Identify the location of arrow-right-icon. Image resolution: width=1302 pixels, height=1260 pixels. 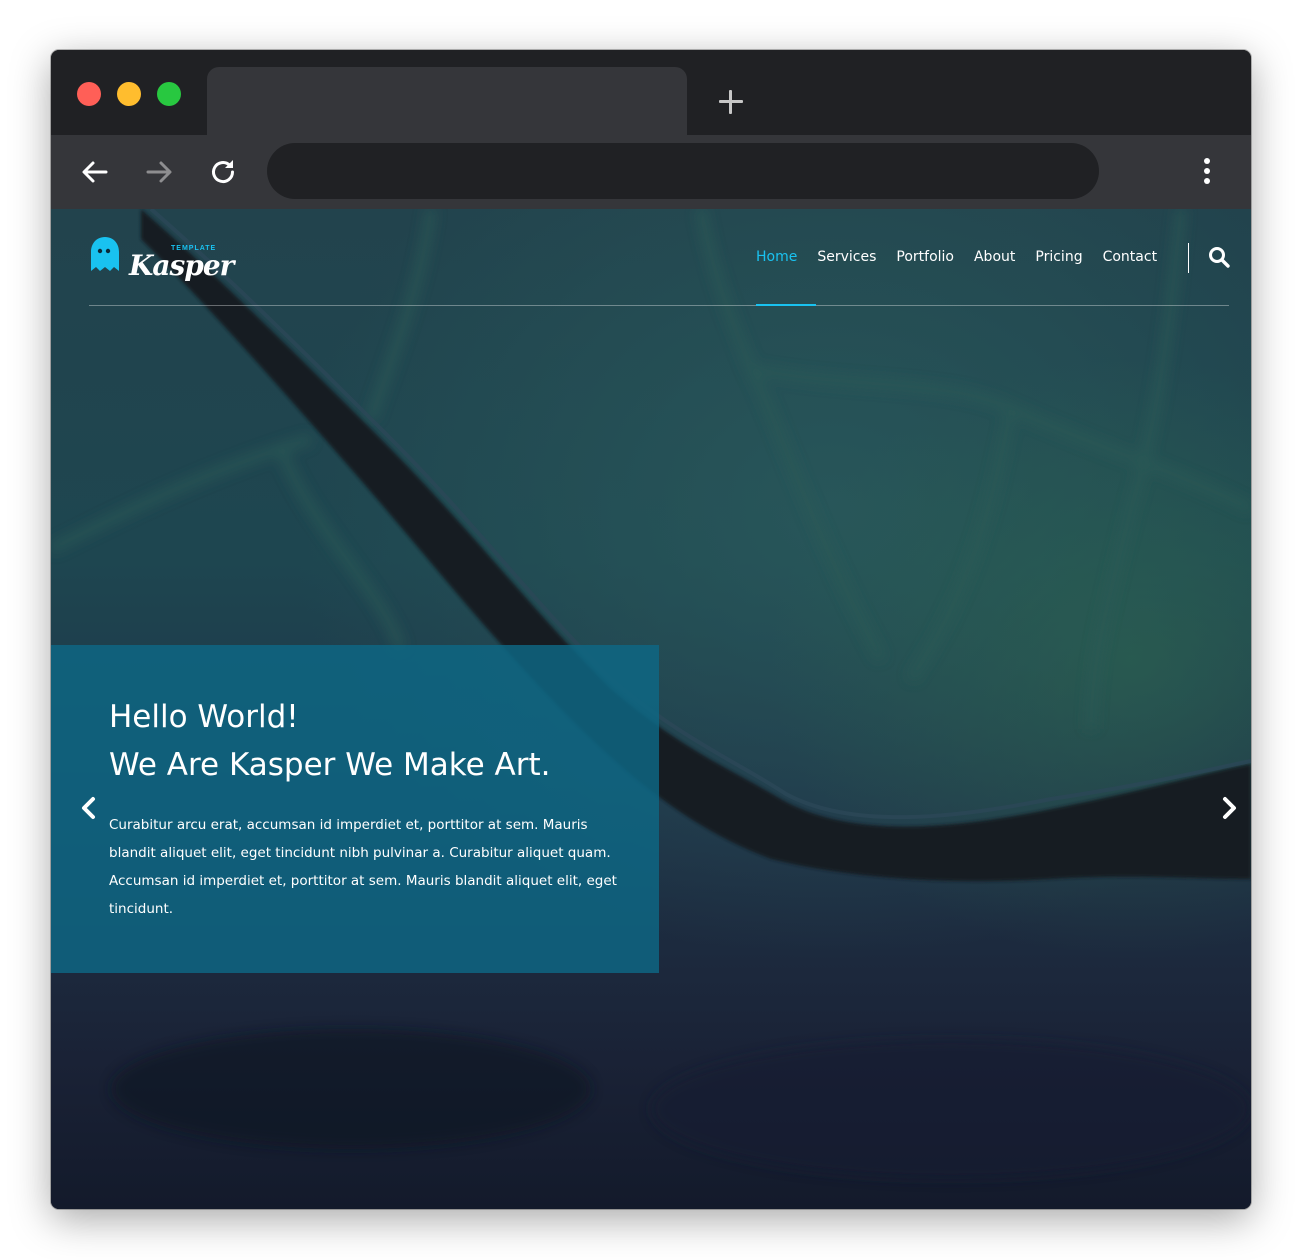
(159, 172).